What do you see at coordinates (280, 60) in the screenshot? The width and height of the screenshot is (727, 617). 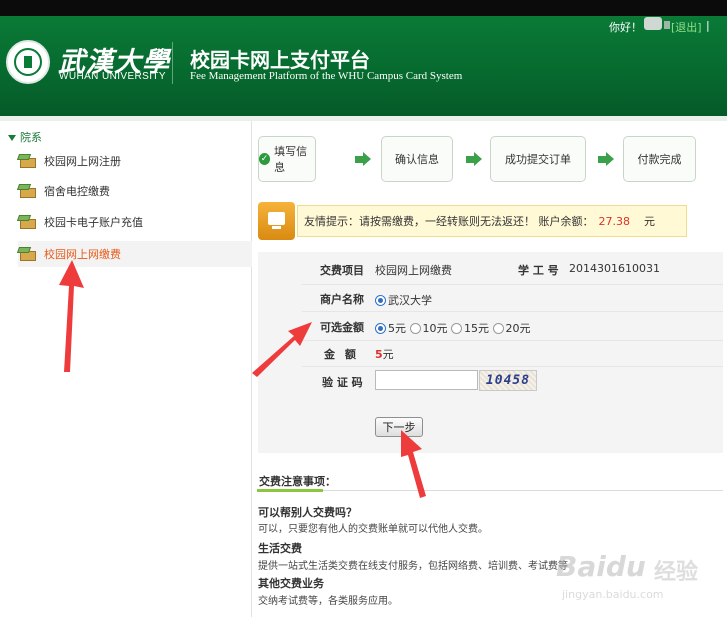 I see `page-title: 校园卡网上支付平台` at bounding box center [280, 60].